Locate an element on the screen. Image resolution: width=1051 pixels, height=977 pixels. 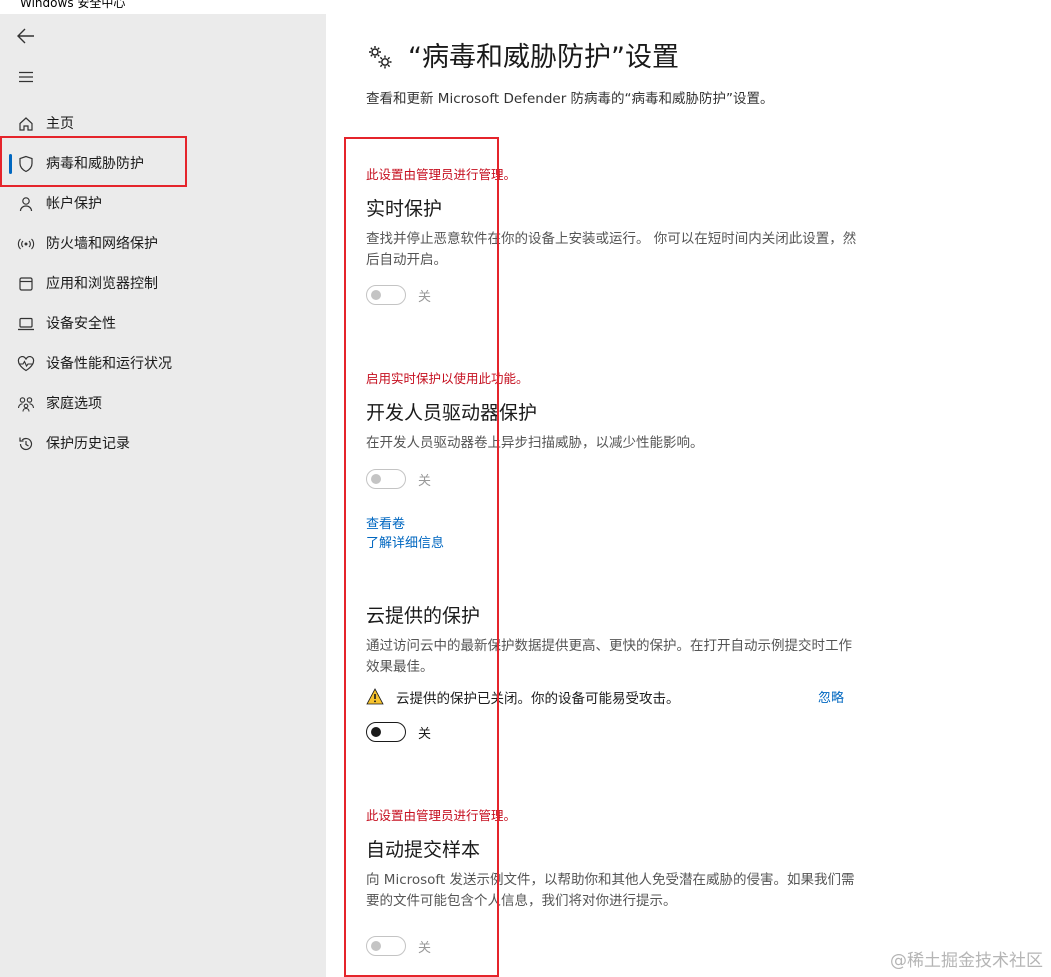
sidebar-item-device-health: 设备性能和运行状况 is located at coordinates (163, 364).